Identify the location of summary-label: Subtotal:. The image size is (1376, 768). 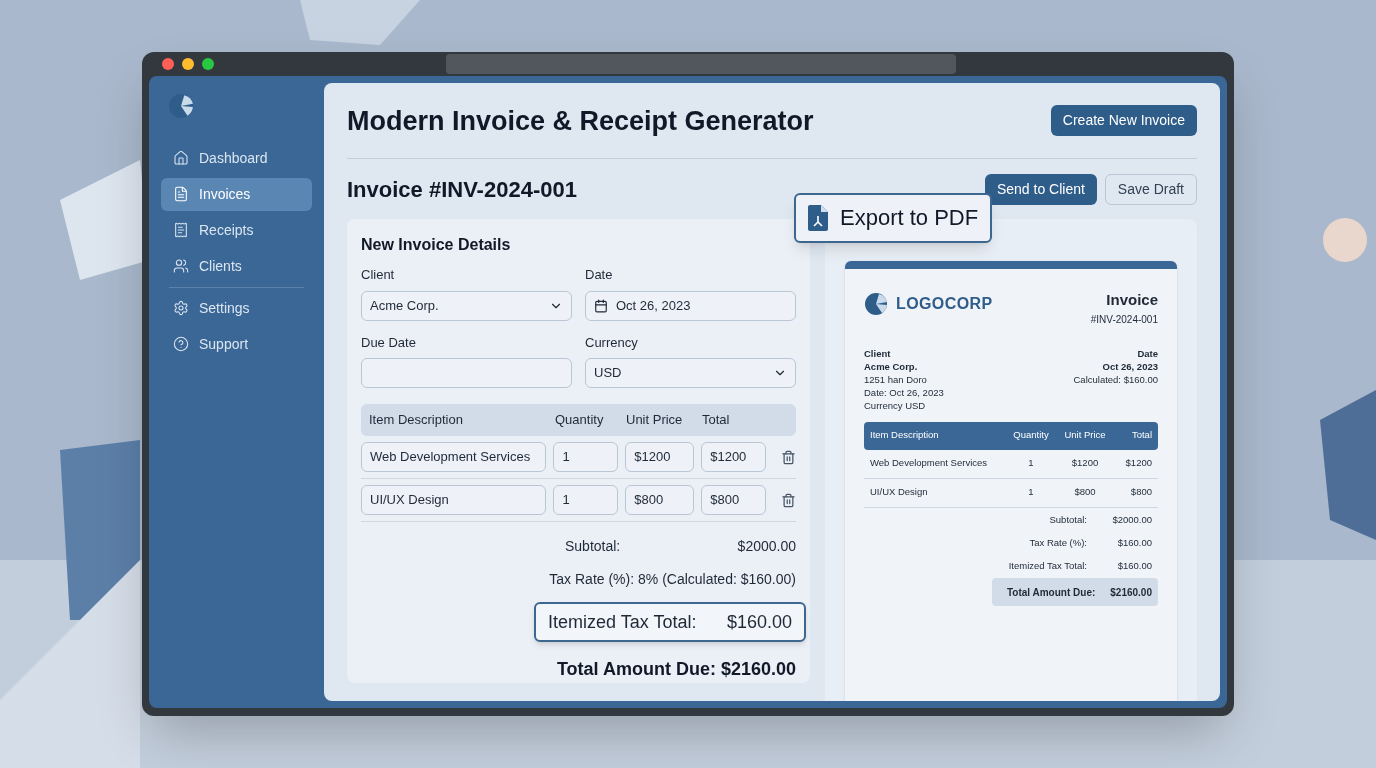
(1068, 519).